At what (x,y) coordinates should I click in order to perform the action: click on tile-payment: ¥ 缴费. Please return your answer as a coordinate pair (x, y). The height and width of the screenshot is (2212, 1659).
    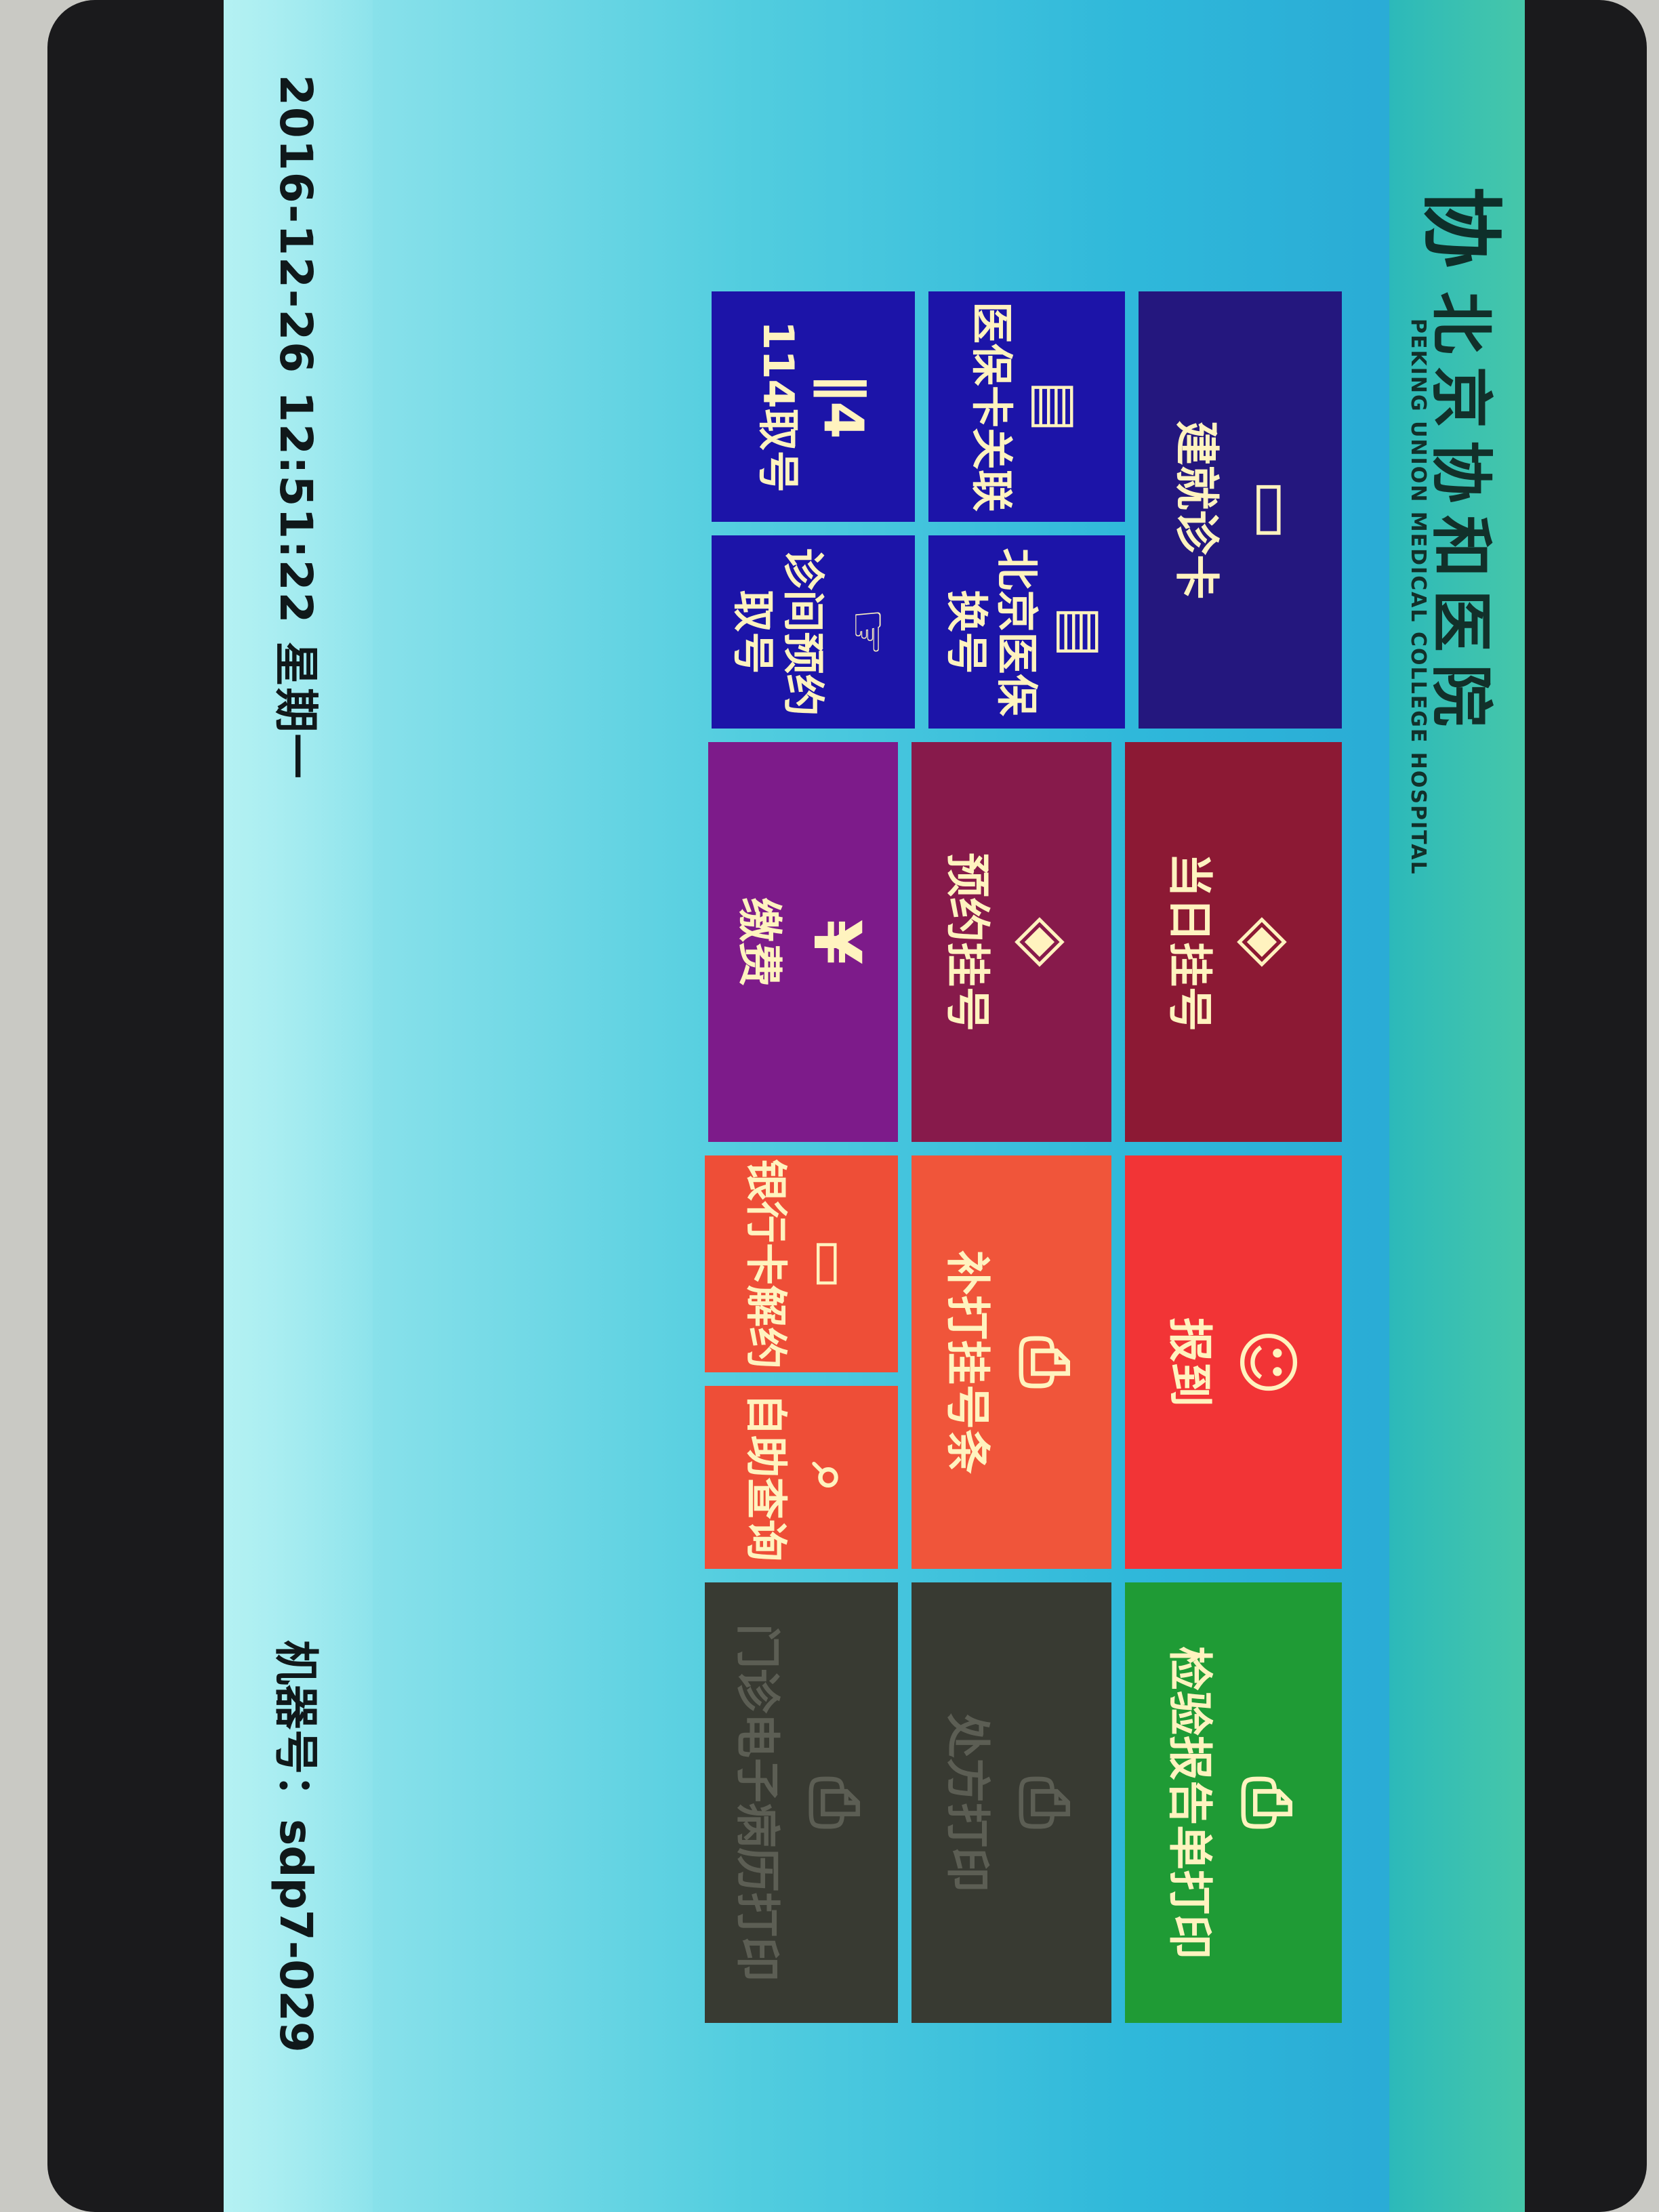
    Looking at the image, I should click on (803, 942).